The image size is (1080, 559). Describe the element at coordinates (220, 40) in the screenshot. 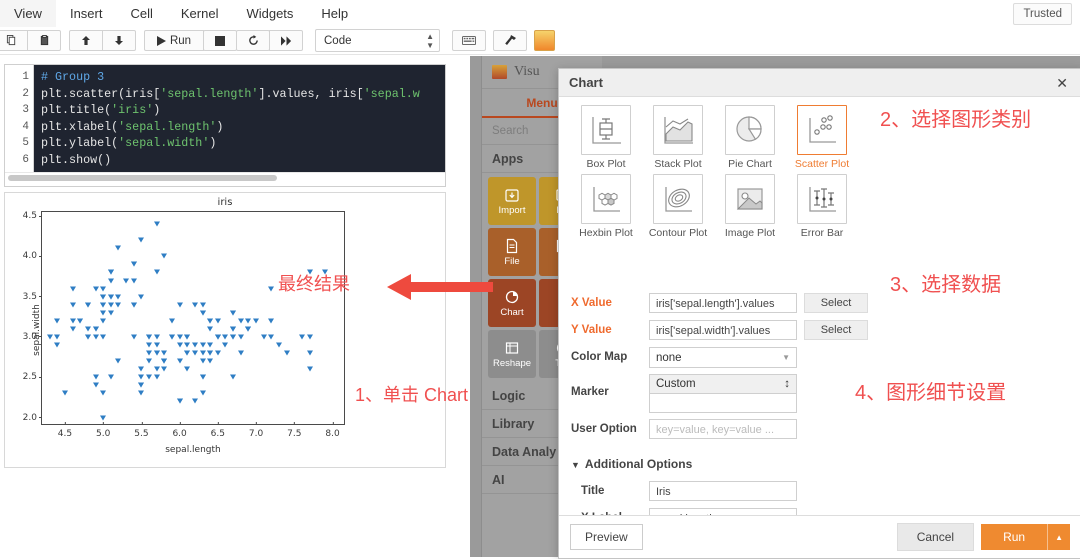

I see `stop-icon` at that location.